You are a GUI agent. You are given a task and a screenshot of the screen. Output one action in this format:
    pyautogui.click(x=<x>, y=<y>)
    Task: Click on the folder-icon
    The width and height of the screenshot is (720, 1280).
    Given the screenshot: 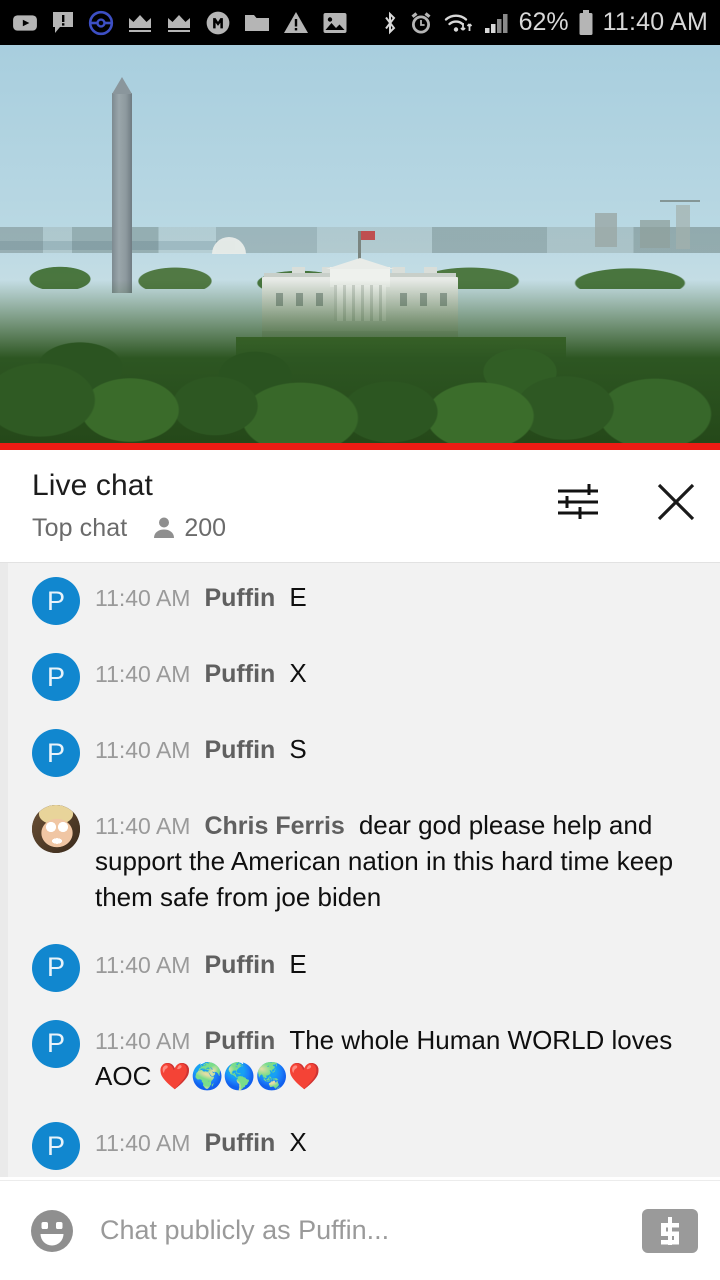 What is the action you would take?
    pyautogui.click(x=257, y=22)
    